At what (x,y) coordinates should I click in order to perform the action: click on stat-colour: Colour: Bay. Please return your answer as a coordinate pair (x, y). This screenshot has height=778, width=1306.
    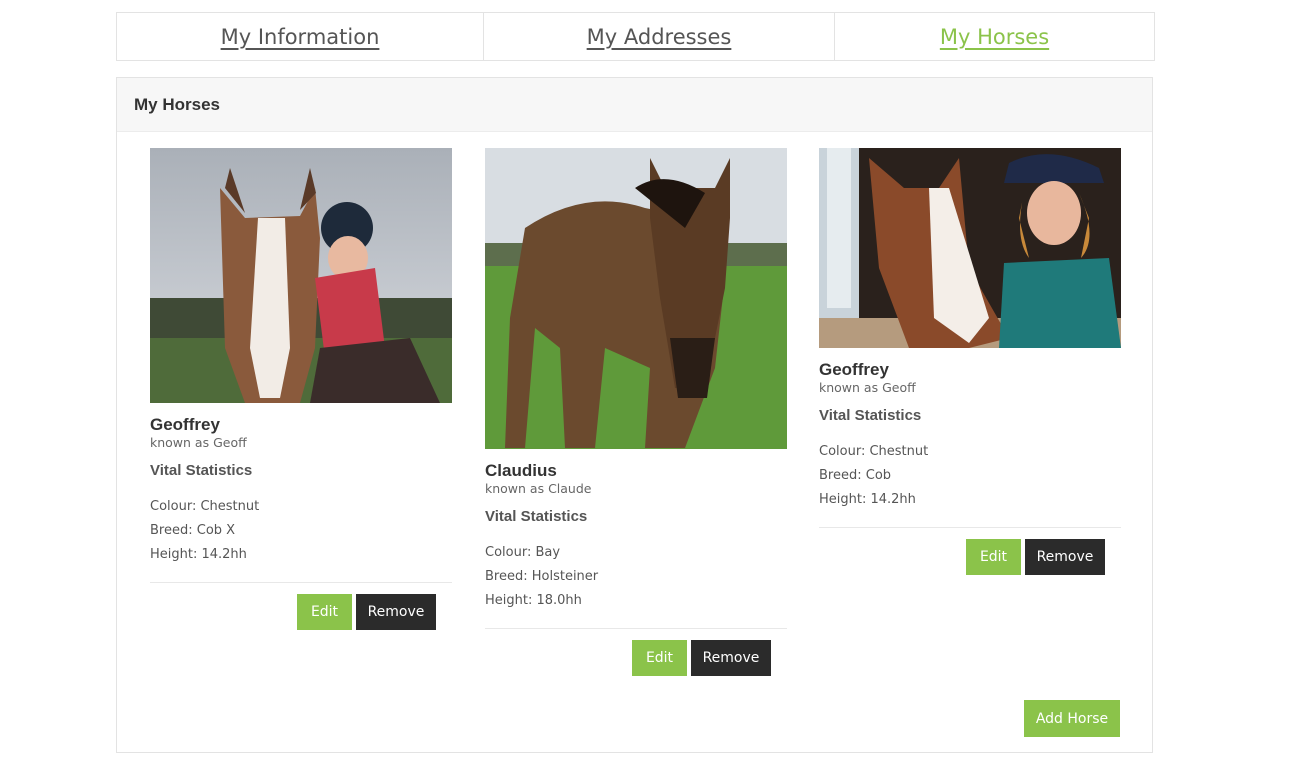
    Looking at the image, I should click on (523, 552).